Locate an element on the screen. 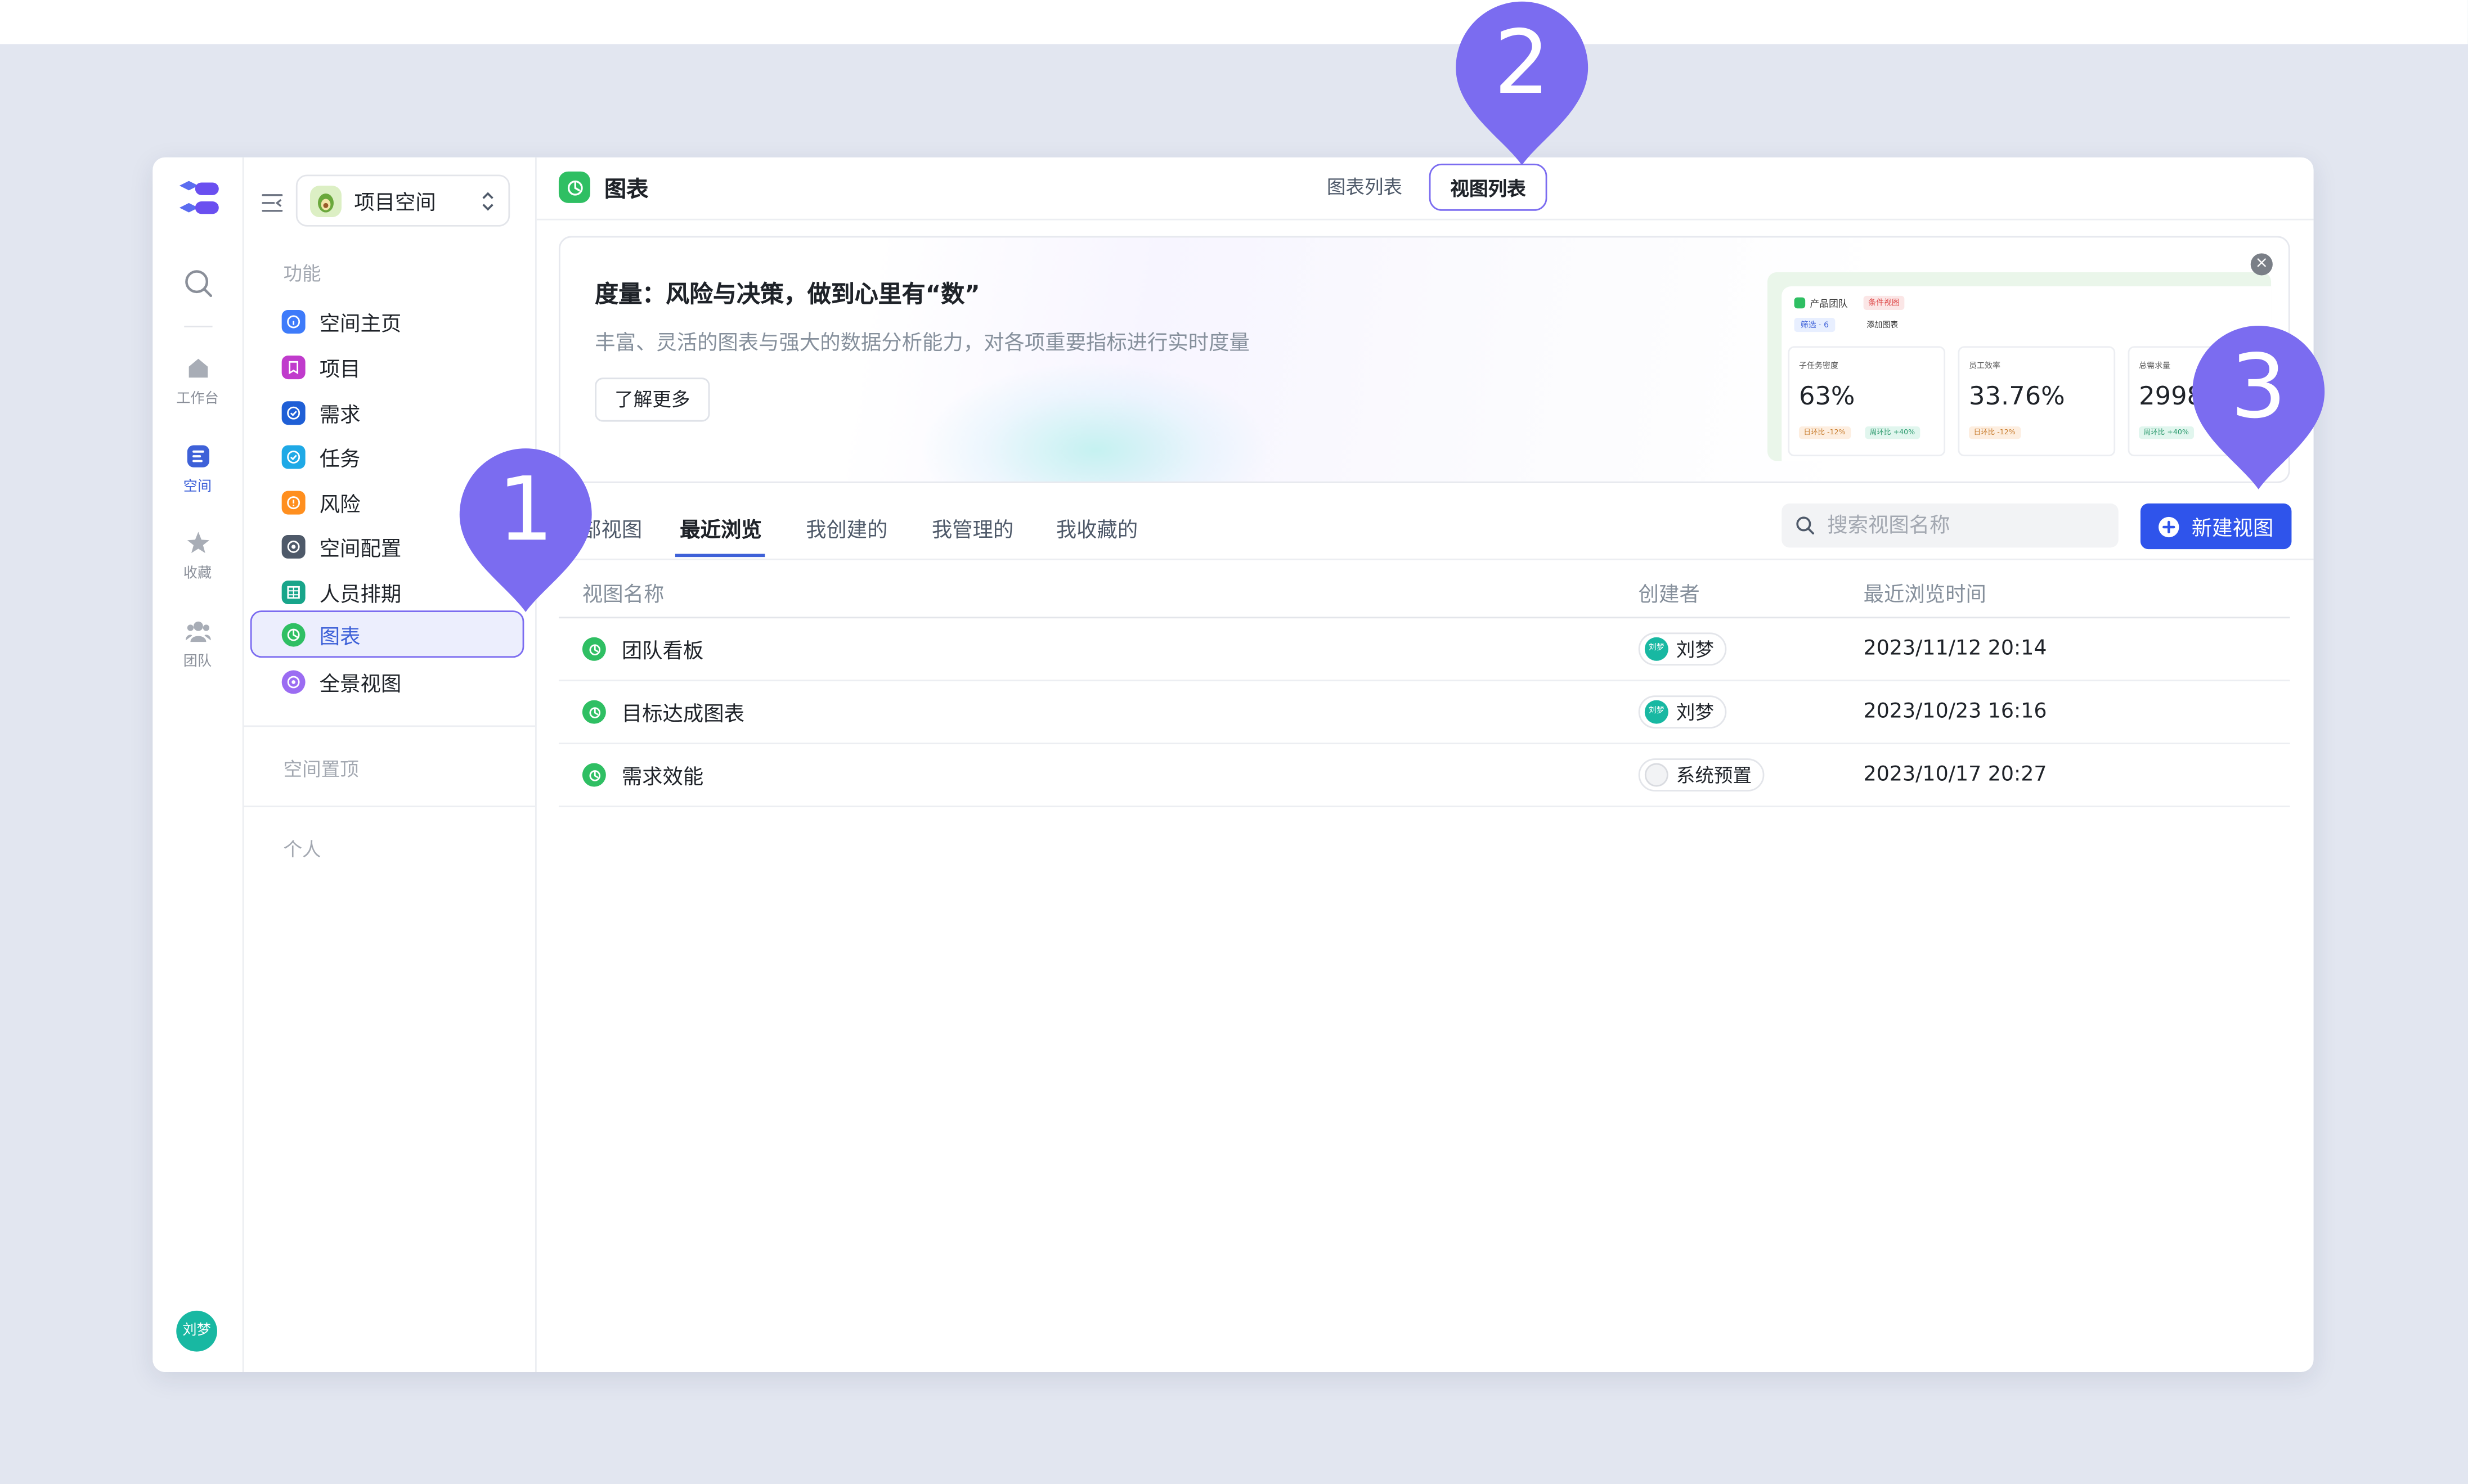 Image resolution: width=2468 pixels, height=1484 pixels. marker-number: 1 is located at coordinates (525, 510).